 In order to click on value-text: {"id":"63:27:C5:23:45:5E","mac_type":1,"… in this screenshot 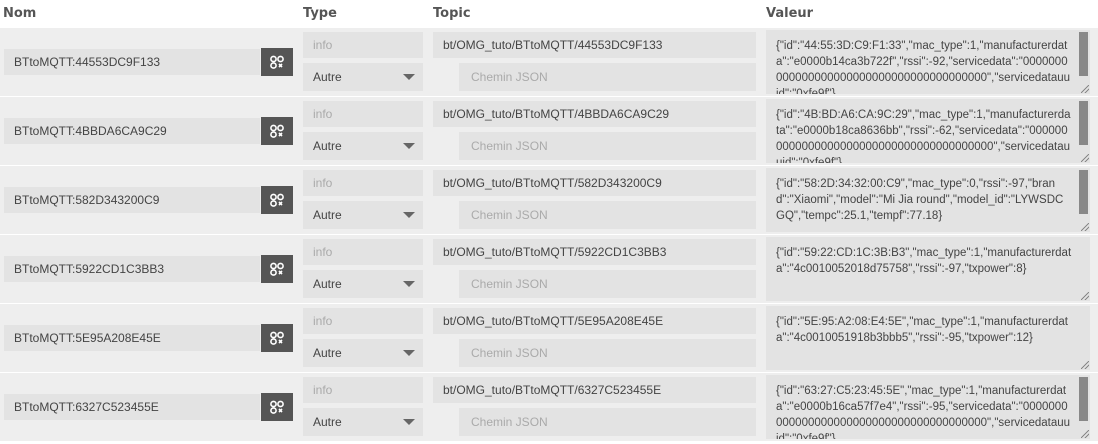, I will do `click(923, 412)`.